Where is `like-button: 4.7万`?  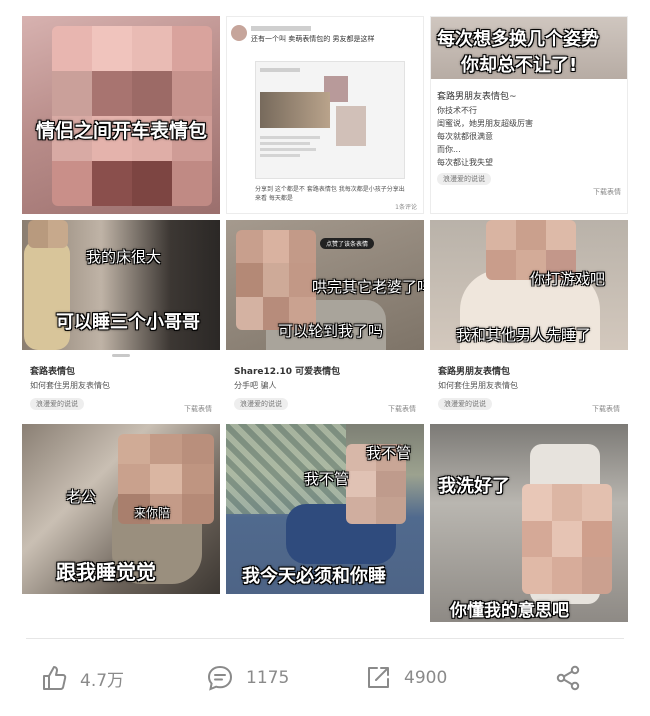 like-button: 4.7万 is located at coordinates (82, 678).